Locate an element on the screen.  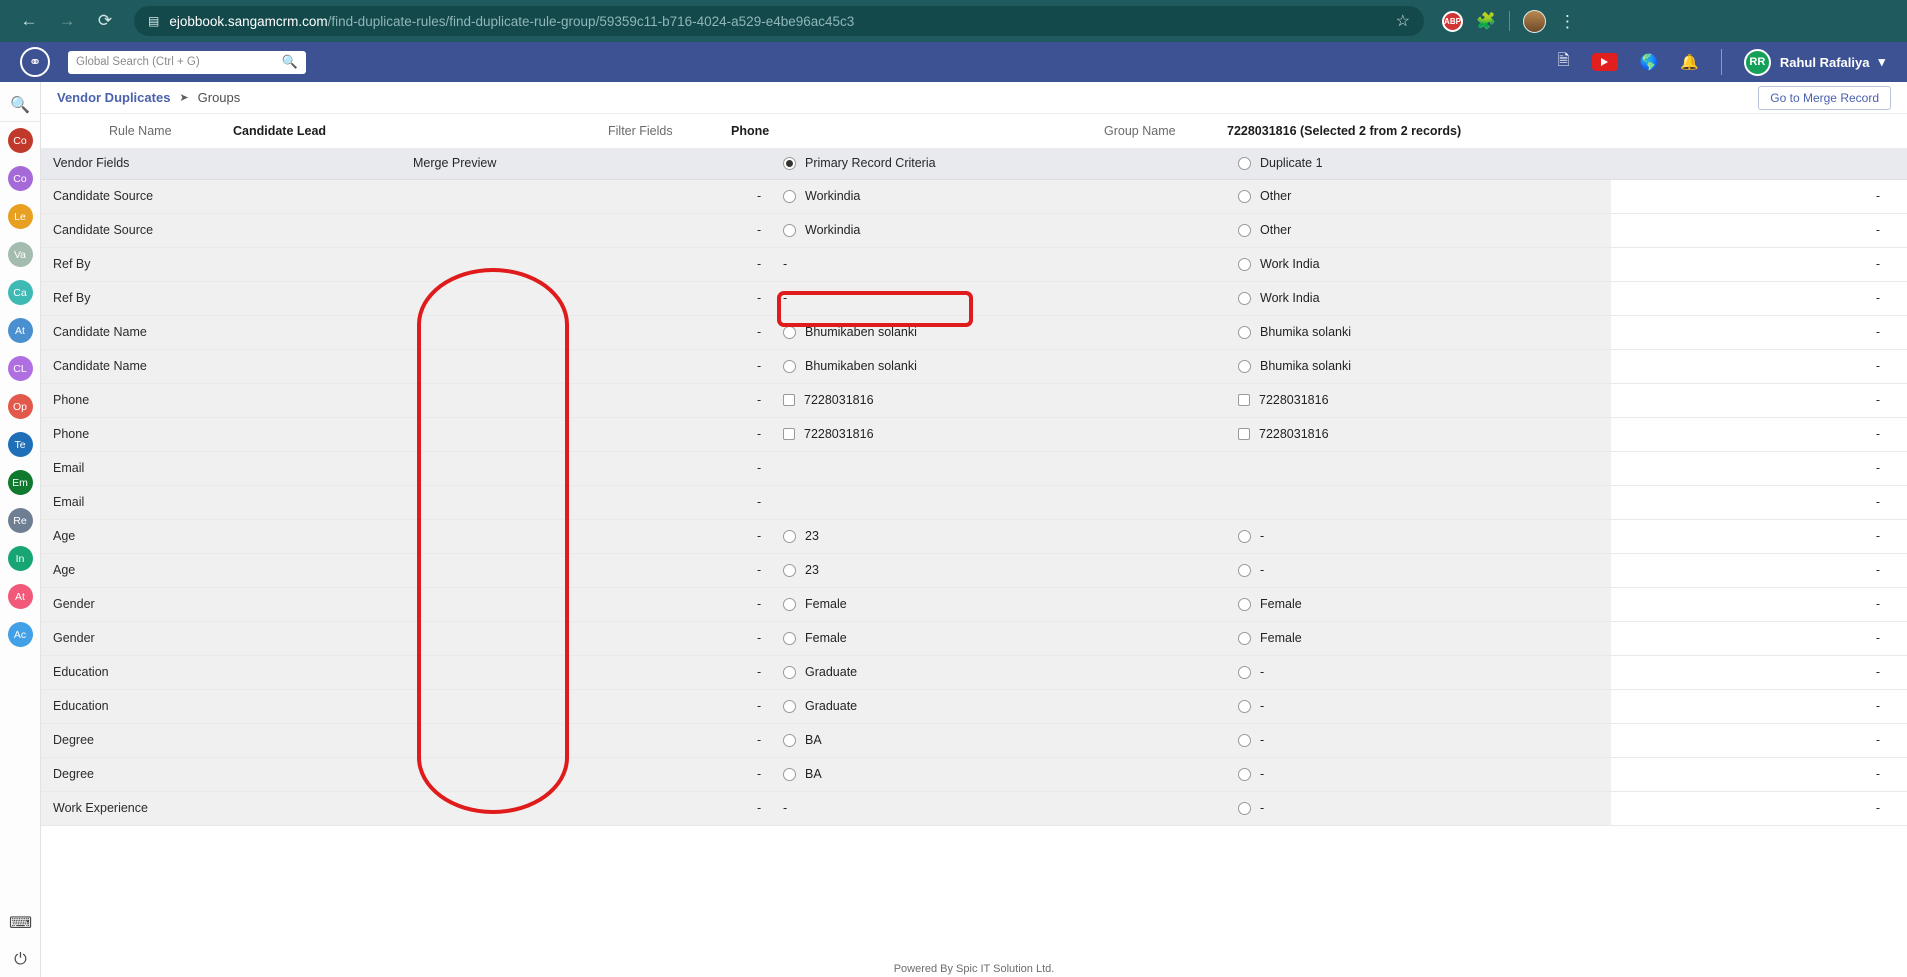
chevron-down-icon: ▾ is located at coordinates (1881, 62).